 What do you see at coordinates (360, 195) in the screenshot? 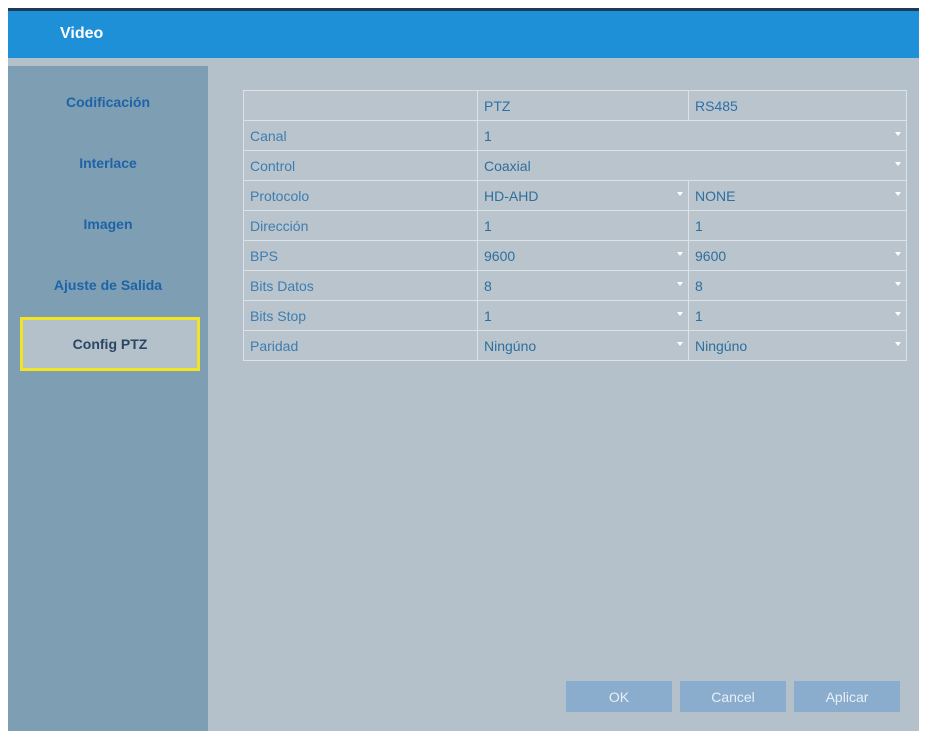
I see `row-label: Protocolo` at bounding box center [360, 195].